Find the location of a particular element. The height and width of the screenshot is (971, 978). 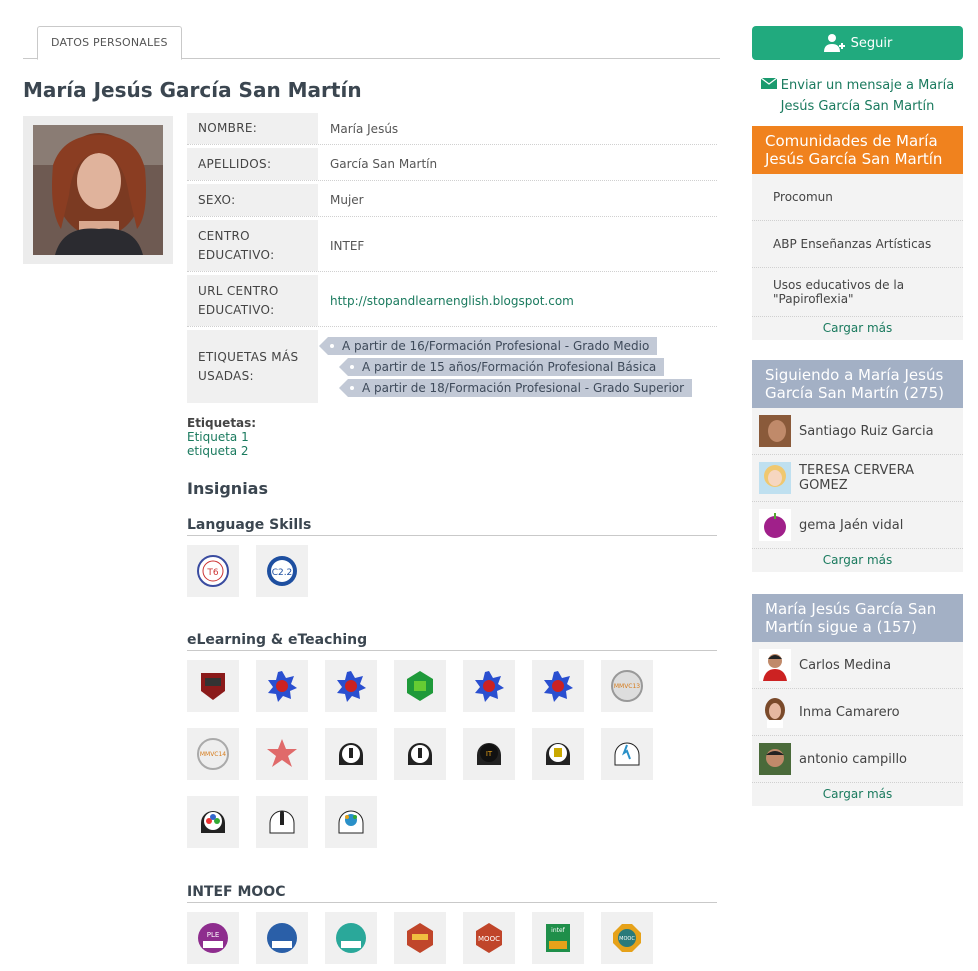

info-row-centro: CENTRO EDUCATIVO: INTEF is located at coordinates (452, 246).